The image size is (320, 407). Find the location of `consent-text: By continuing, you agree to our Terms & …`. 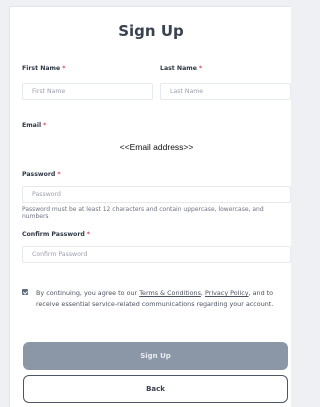

consent-text: By continuing, you agree to our Terms & … is located at coordinates (161, 298).